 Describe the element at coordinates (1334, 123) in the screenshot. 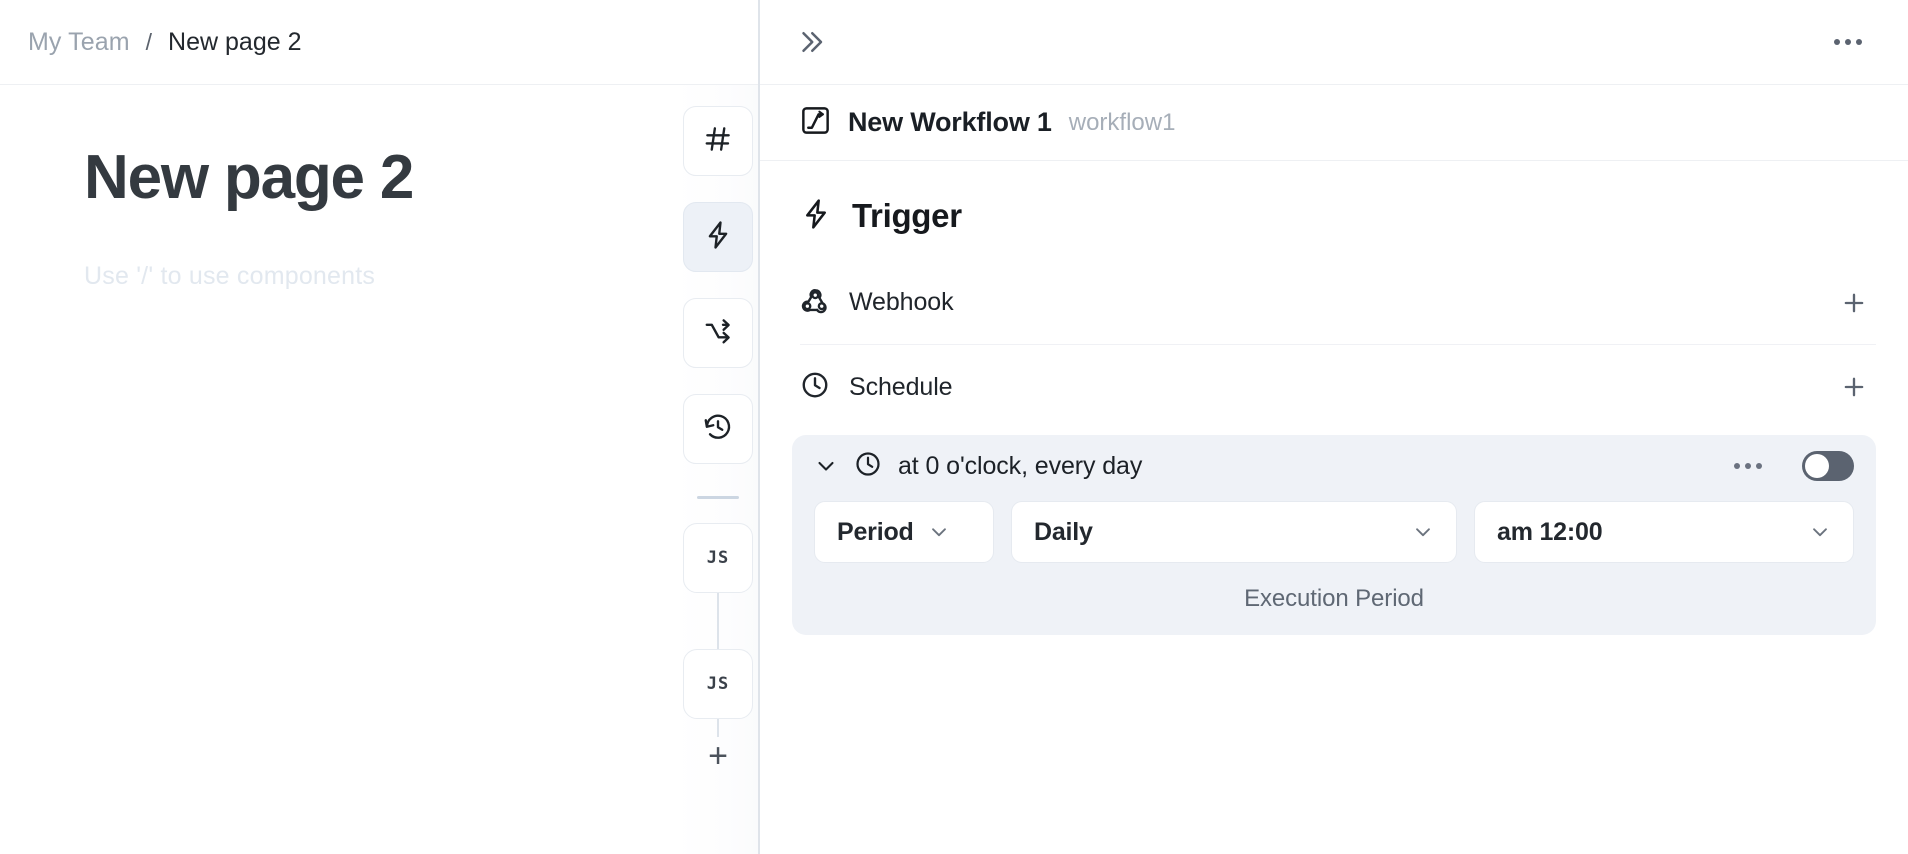

I see `workflow-title-row: New Workflow 1 workflow1` at that location.